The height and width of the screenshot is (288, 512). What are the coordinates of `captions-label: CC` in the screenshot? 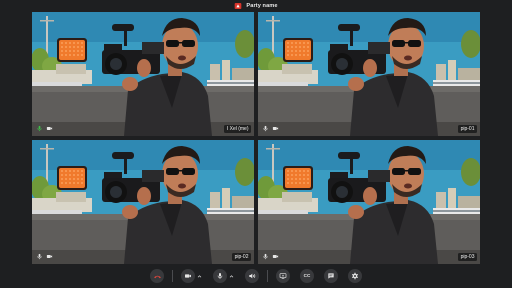 It's located at (307, 275).